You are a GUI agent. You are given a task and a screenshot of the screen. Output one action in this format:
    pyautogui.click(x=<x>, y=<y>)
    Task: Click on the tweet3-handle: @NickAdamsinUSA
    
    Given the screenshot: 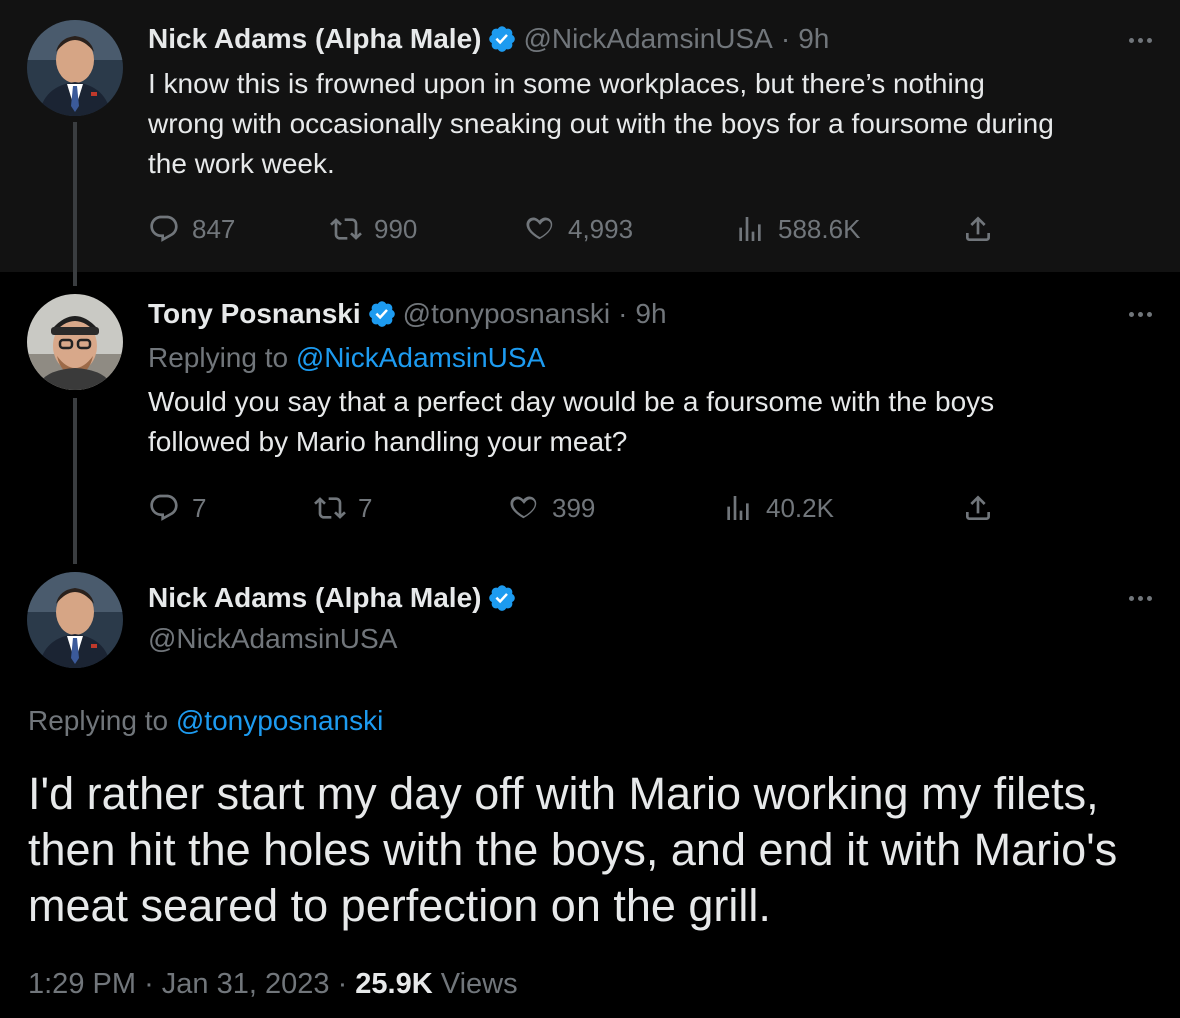 What is the action you would take?
    pyautogui.click(x=272, y=639)
    